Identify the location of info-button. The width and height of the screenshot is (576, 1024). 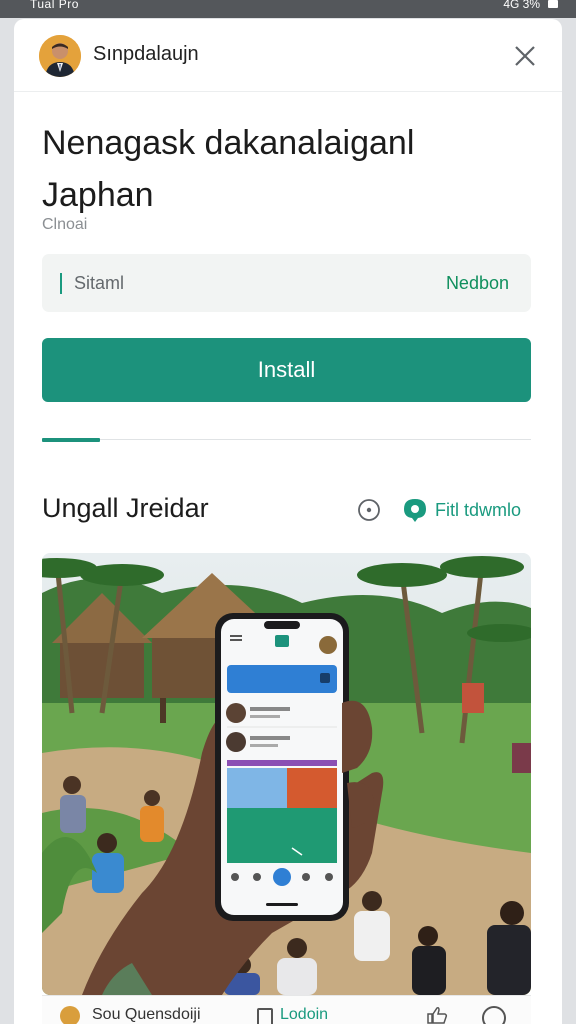
(369, 510).